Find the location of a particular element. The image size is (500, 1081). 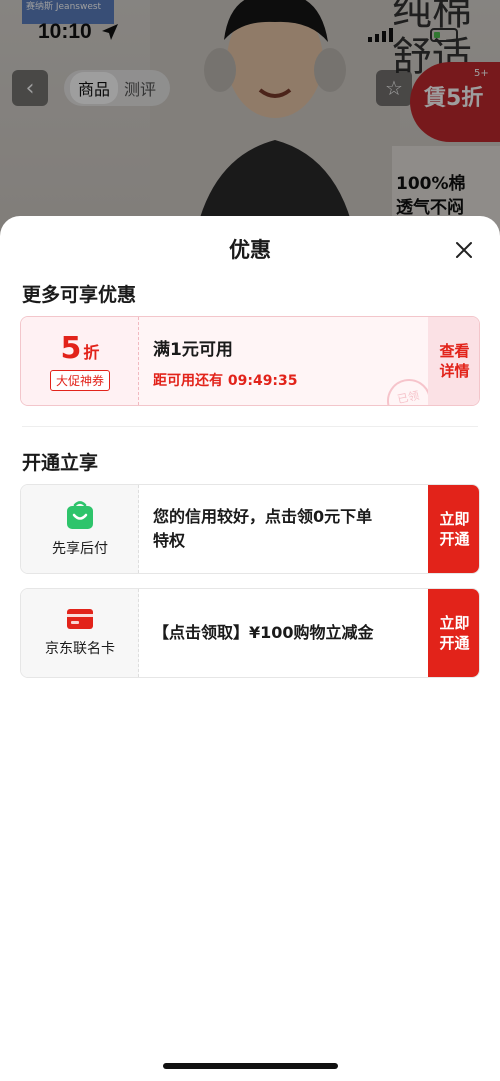

section-title-more-discounts: 更多可享优惠 is located at coordinates (79, 295).